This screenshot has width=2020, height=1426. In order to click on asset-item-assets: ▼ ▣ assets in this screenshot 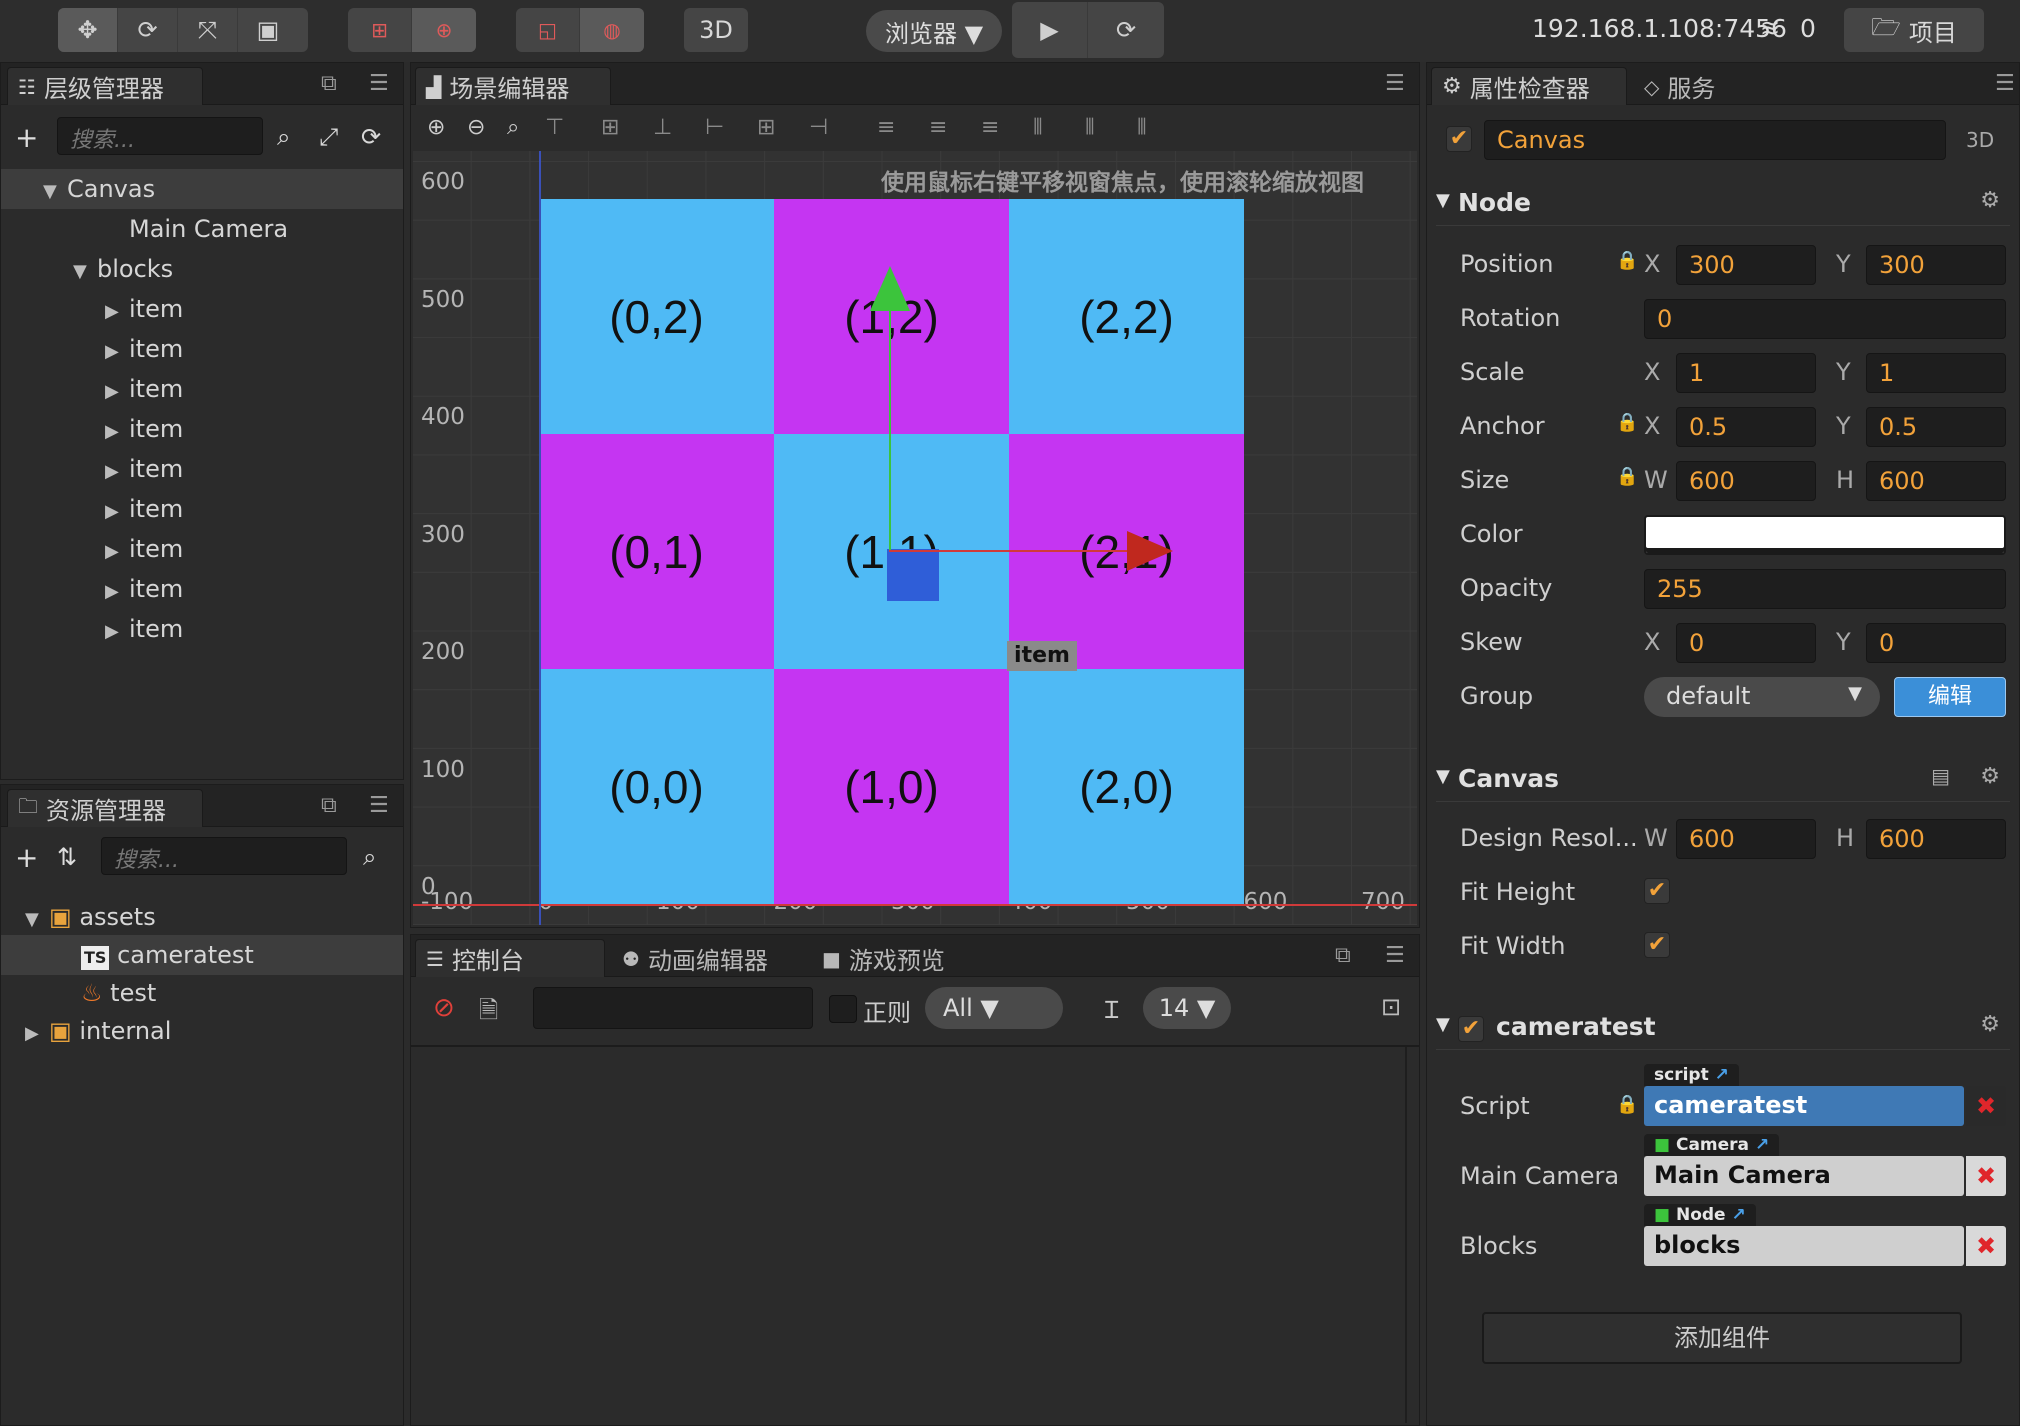, I will do `click(202, 917)`.